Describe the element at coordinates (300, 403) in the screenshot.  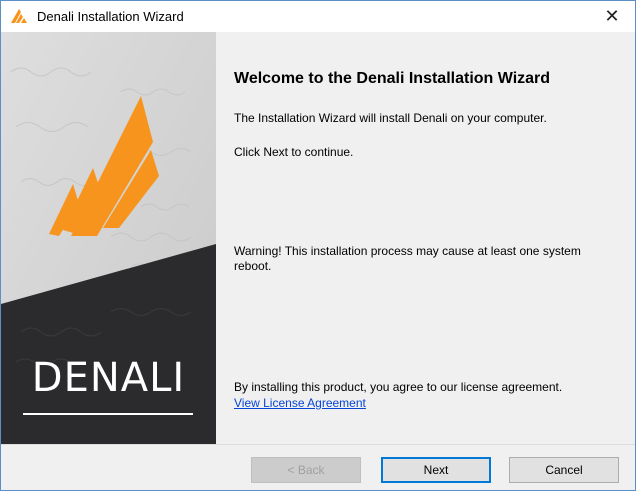
I see `view-license-link: View License Agreement` at that location.